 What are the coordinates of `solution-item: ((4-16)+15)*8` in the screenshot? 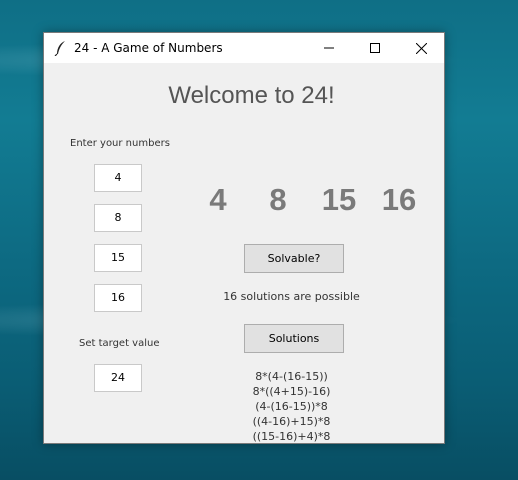 It's located at (291, 421).